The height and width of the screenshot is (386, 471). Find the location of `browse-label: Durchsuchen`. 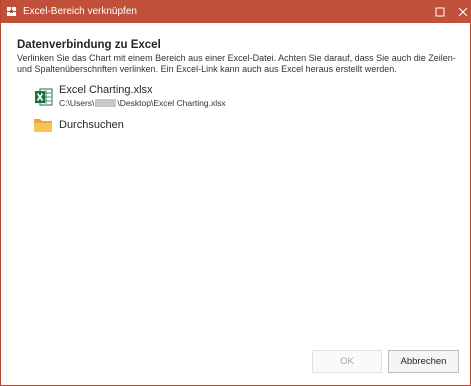

browse-label: Durchsuchen is located at coordinates (91, 125).